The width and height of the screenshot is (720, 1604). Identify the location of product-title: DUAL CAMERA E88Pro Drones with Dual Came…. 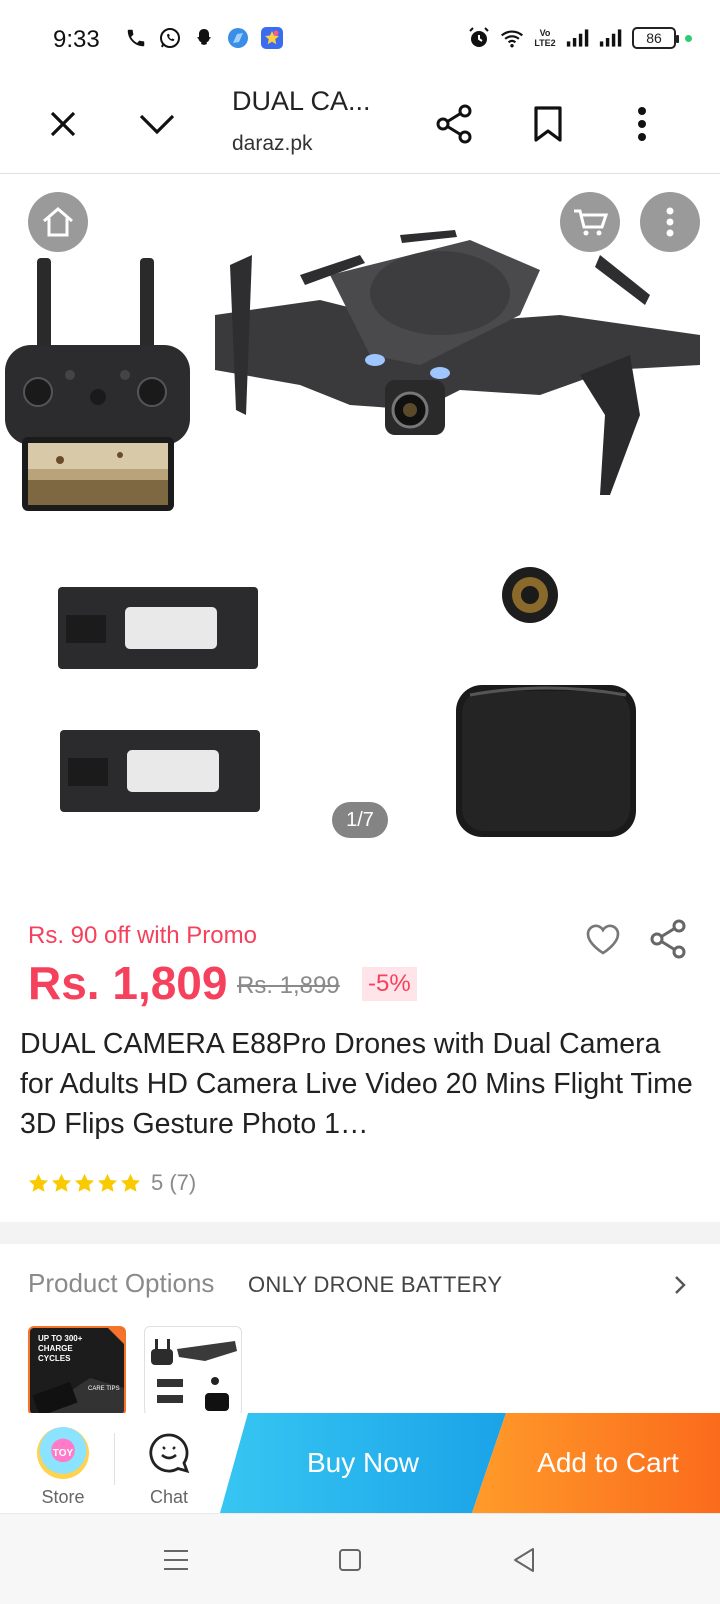
(356, 1084).